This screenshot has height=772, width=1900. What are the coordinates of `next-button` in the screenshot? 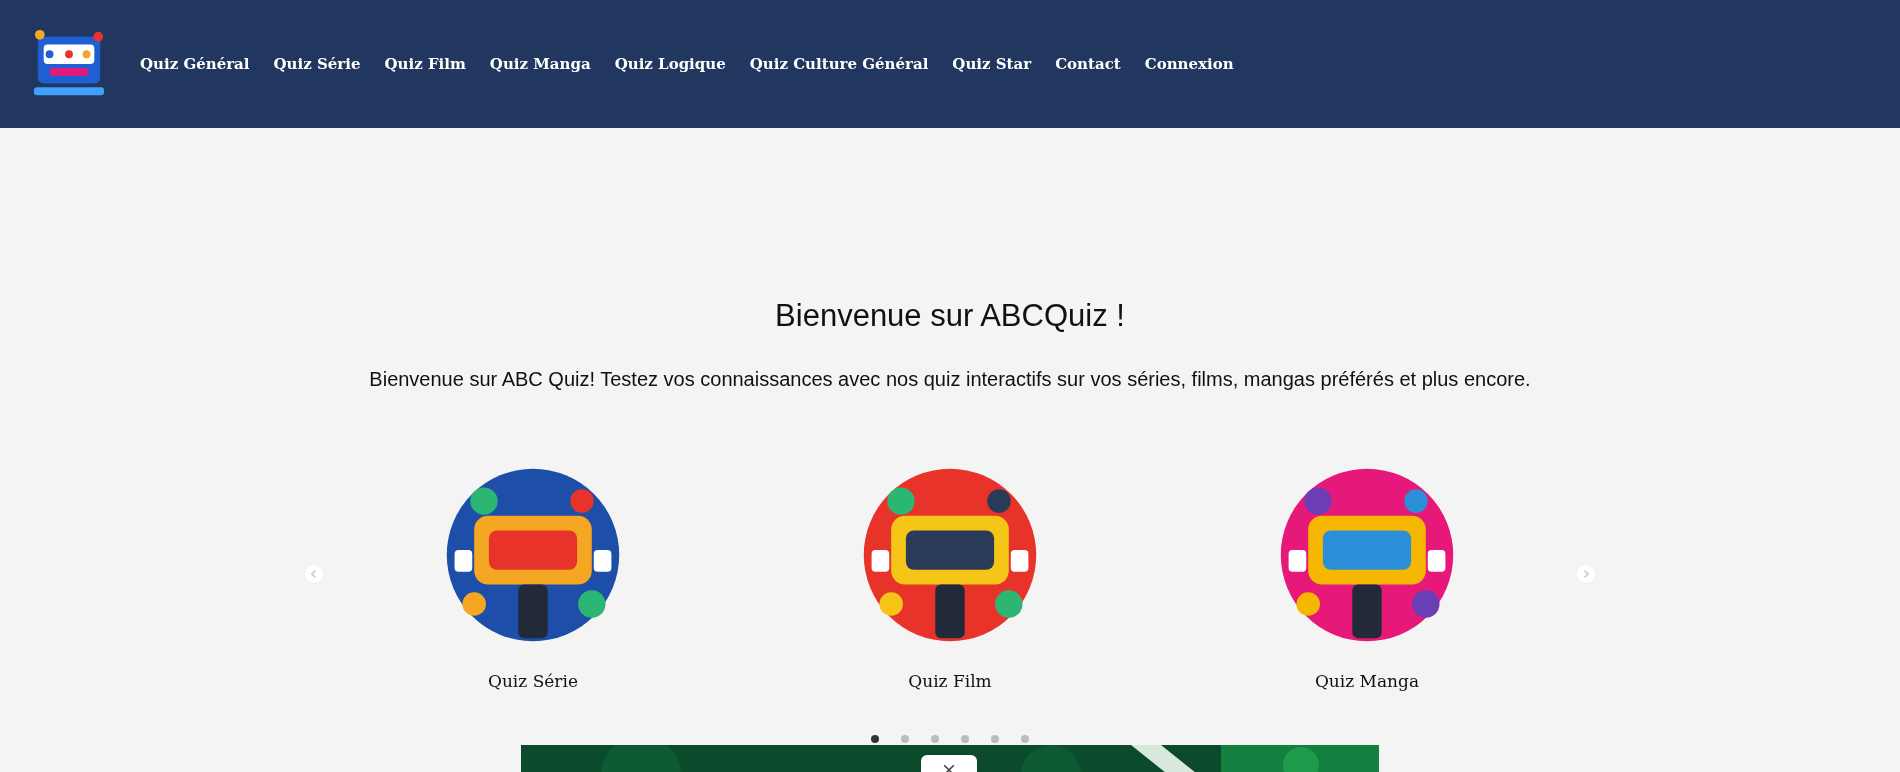 It's located at (1586, 574).